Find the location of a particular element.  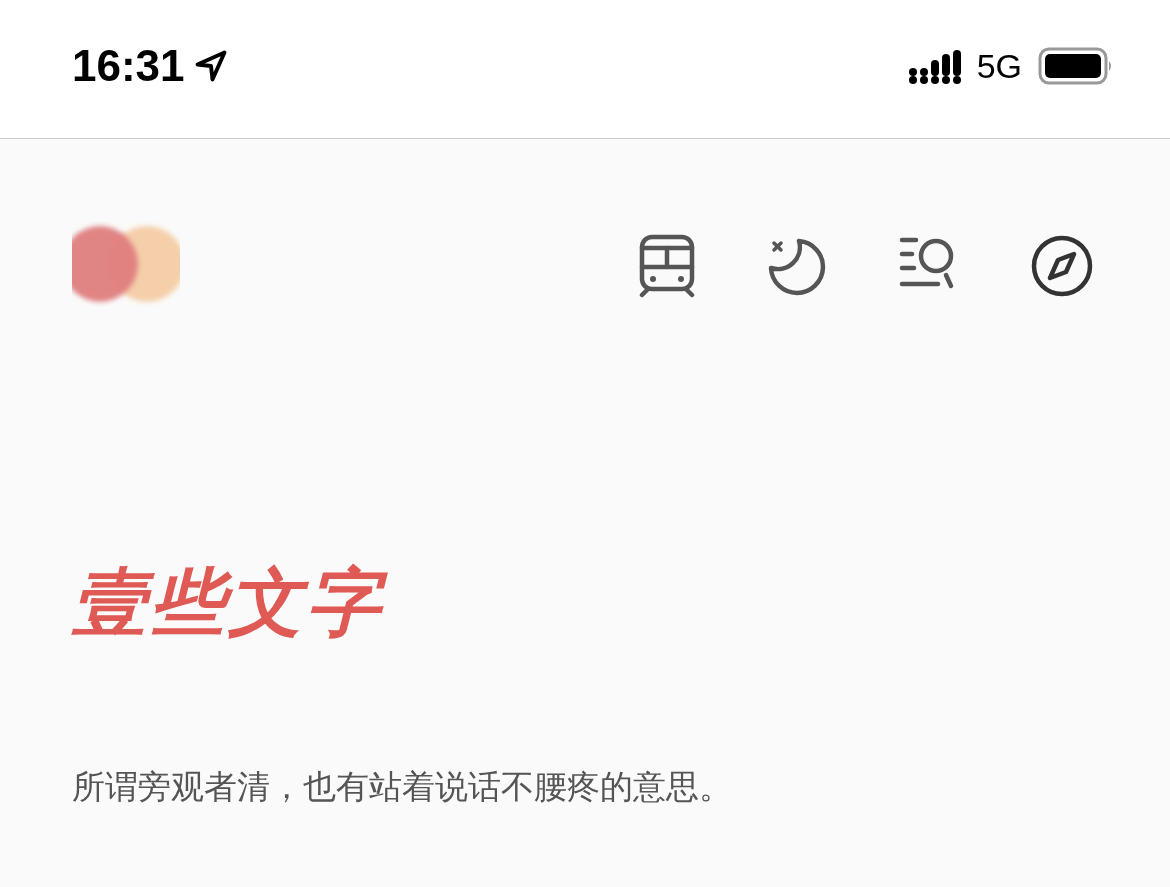

clock-time: 16:31 is located at coordinates (128, 66).